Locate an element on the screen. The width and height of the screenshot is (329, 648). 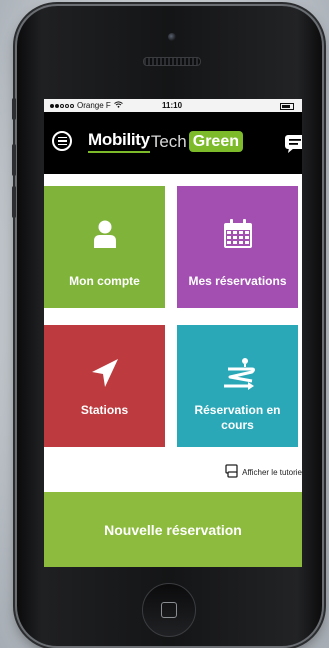
tile-label: Stations is located at coordinates (104, 410).